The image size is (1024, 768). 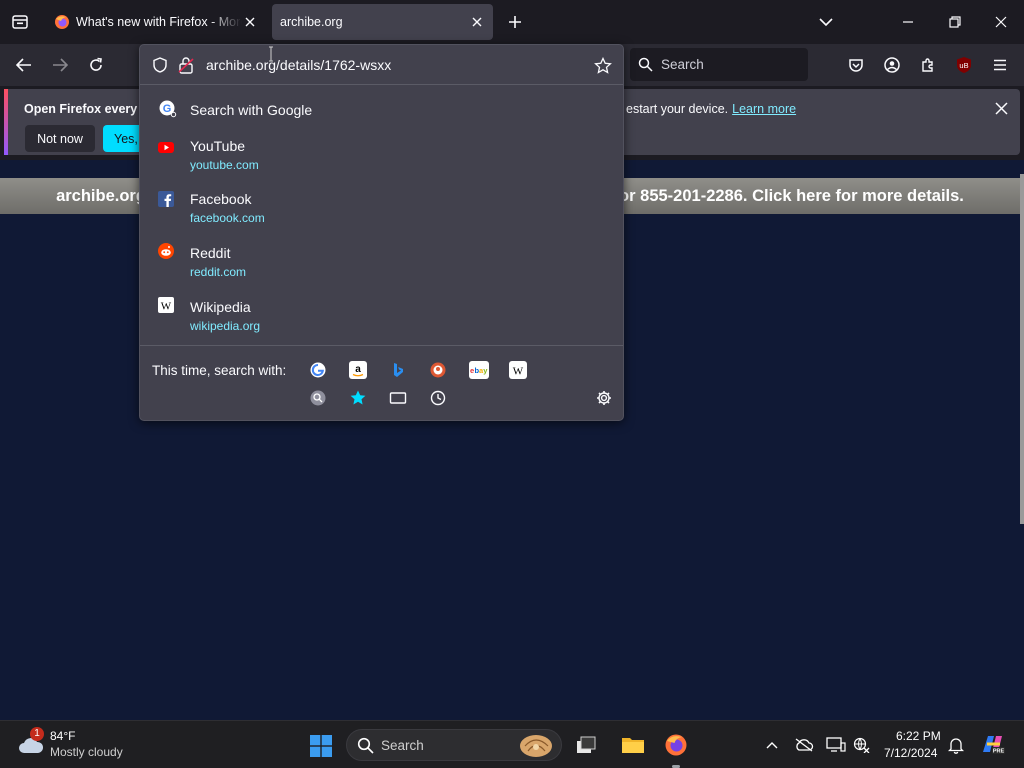 I want to click on page-scrollbar, so click(x=1022, y=349).